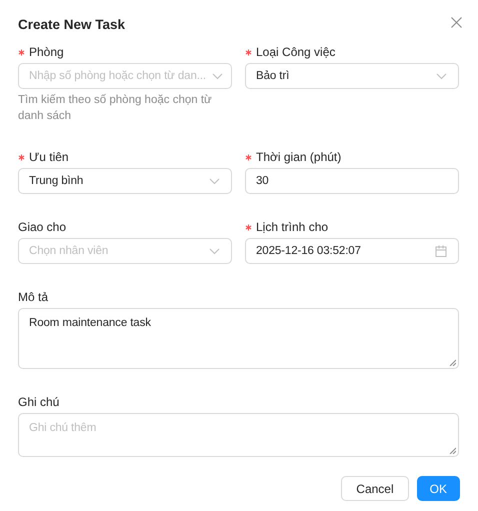  What do you see at coordinates (238, 338) in the screenshot?
I see `text-area: Room maintenance task` at bounding box center [238, 338].